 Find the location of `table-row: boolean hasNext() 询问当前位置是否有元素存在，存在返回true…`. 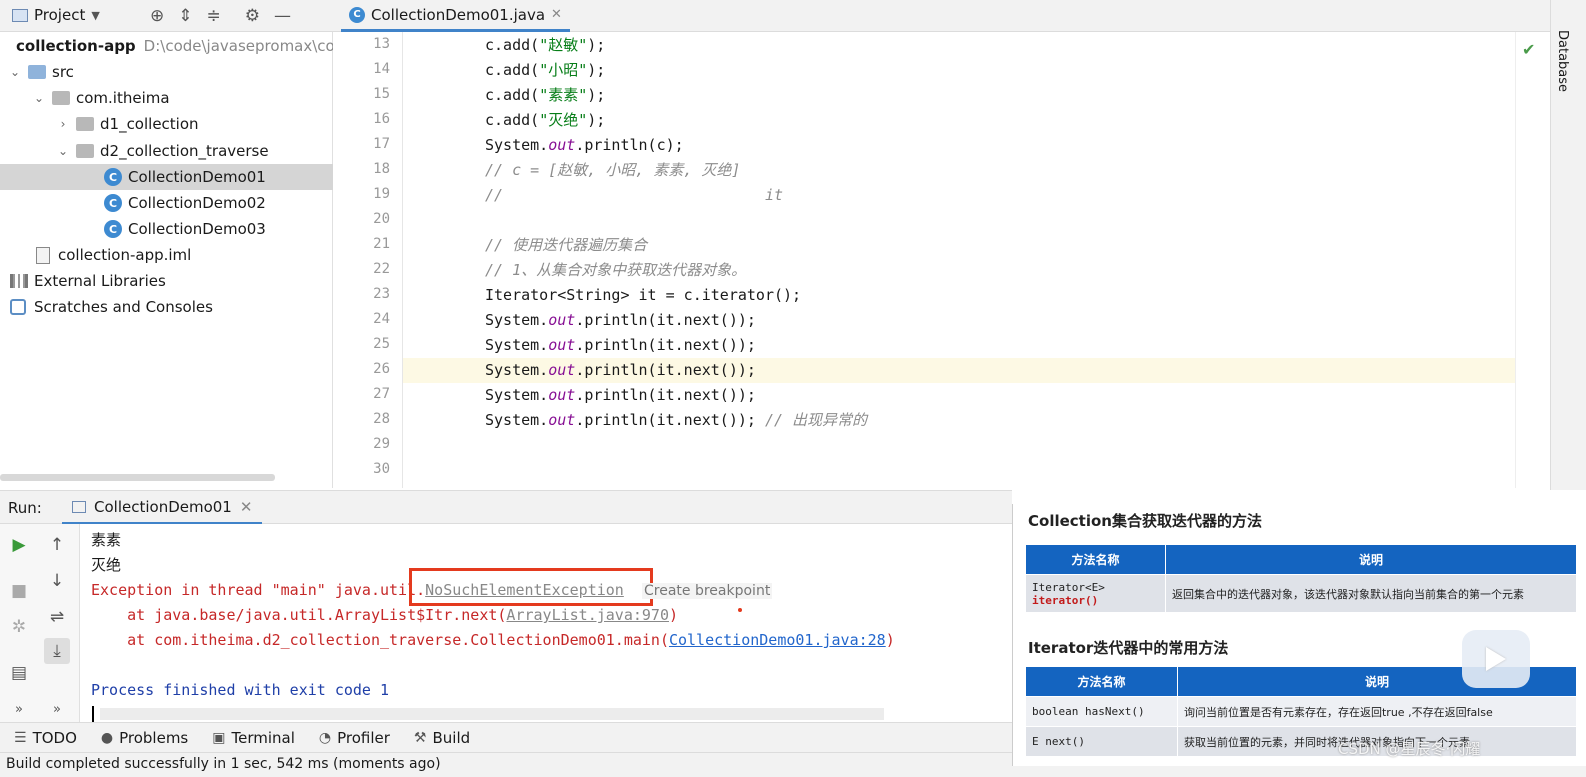

table-row: boolean hasNext() 询问当前位置是否有元素存在，存在返回true… is located at coordinates (1301, 711).